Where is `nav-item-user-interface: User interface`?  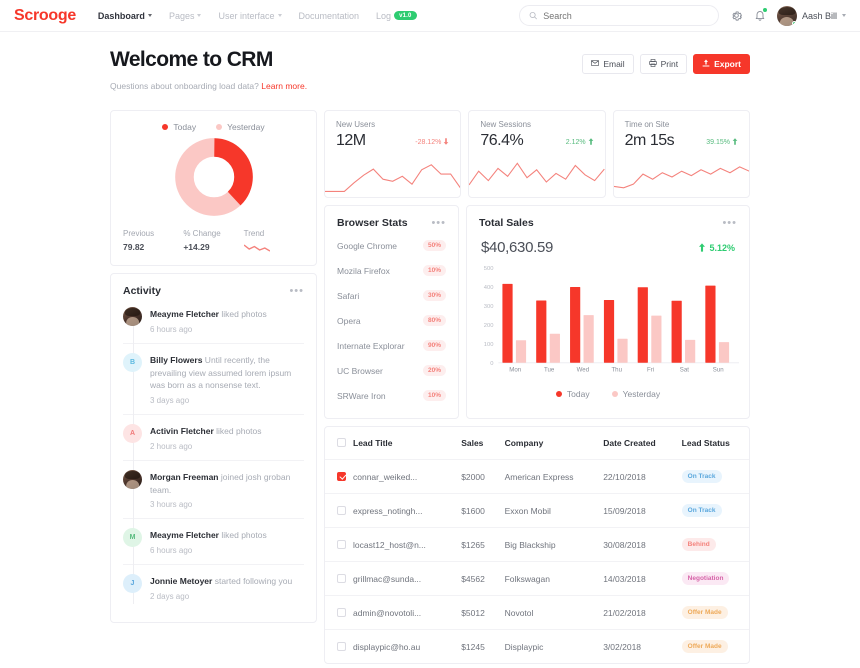
nav-item-user-interface: User interface is located at coordinates (250, 15).